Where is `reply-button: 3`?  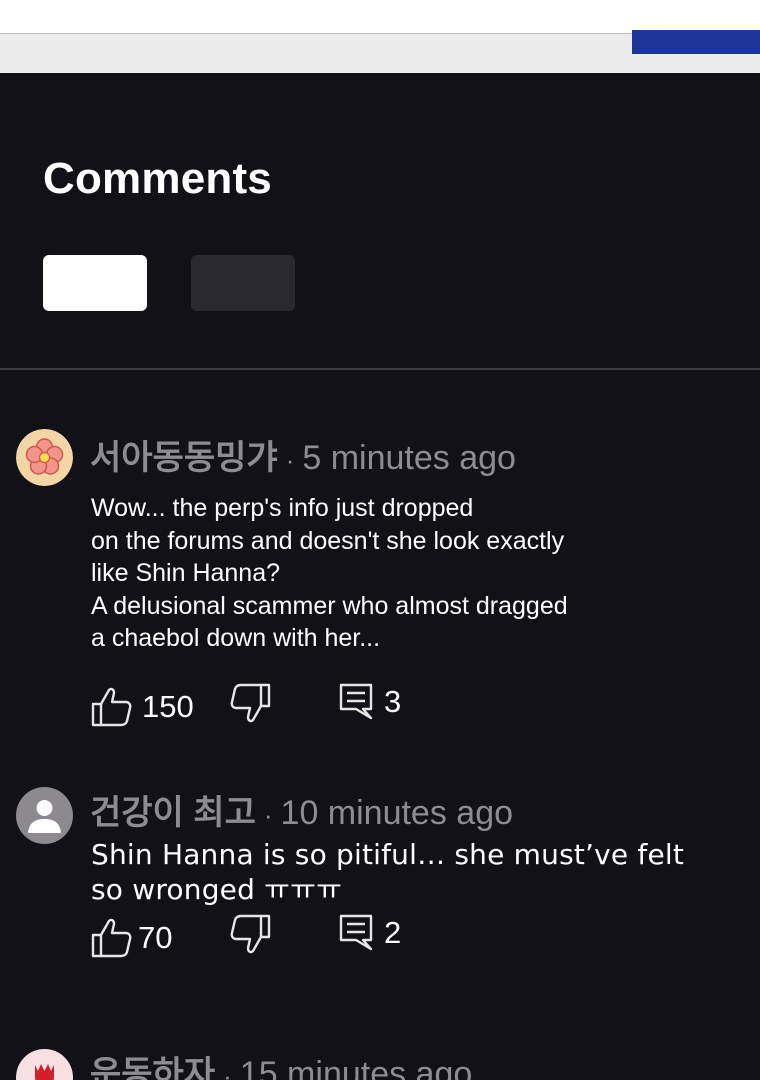 reply-button: 3 is located at coordinates (369, 702).